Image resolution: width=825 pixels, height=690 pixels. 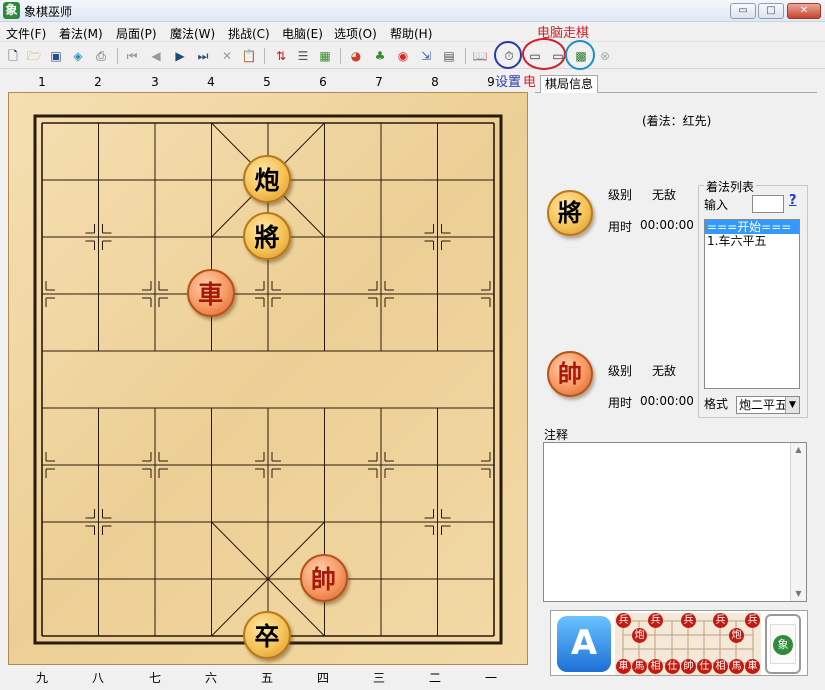 I want to click on file-label: 九, so click(x=41, y=678).